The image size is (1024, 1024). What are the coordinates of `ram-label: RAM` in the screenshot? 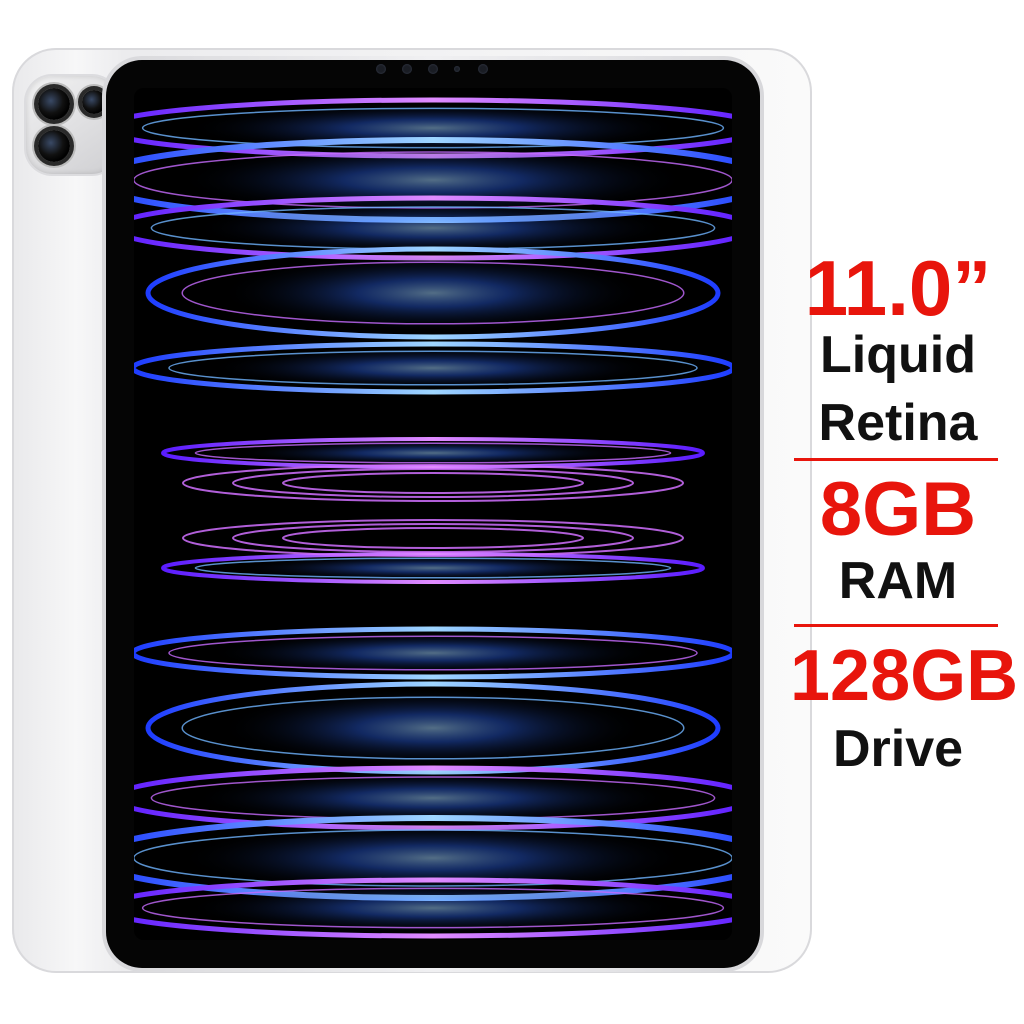 It's located at (898, 581).